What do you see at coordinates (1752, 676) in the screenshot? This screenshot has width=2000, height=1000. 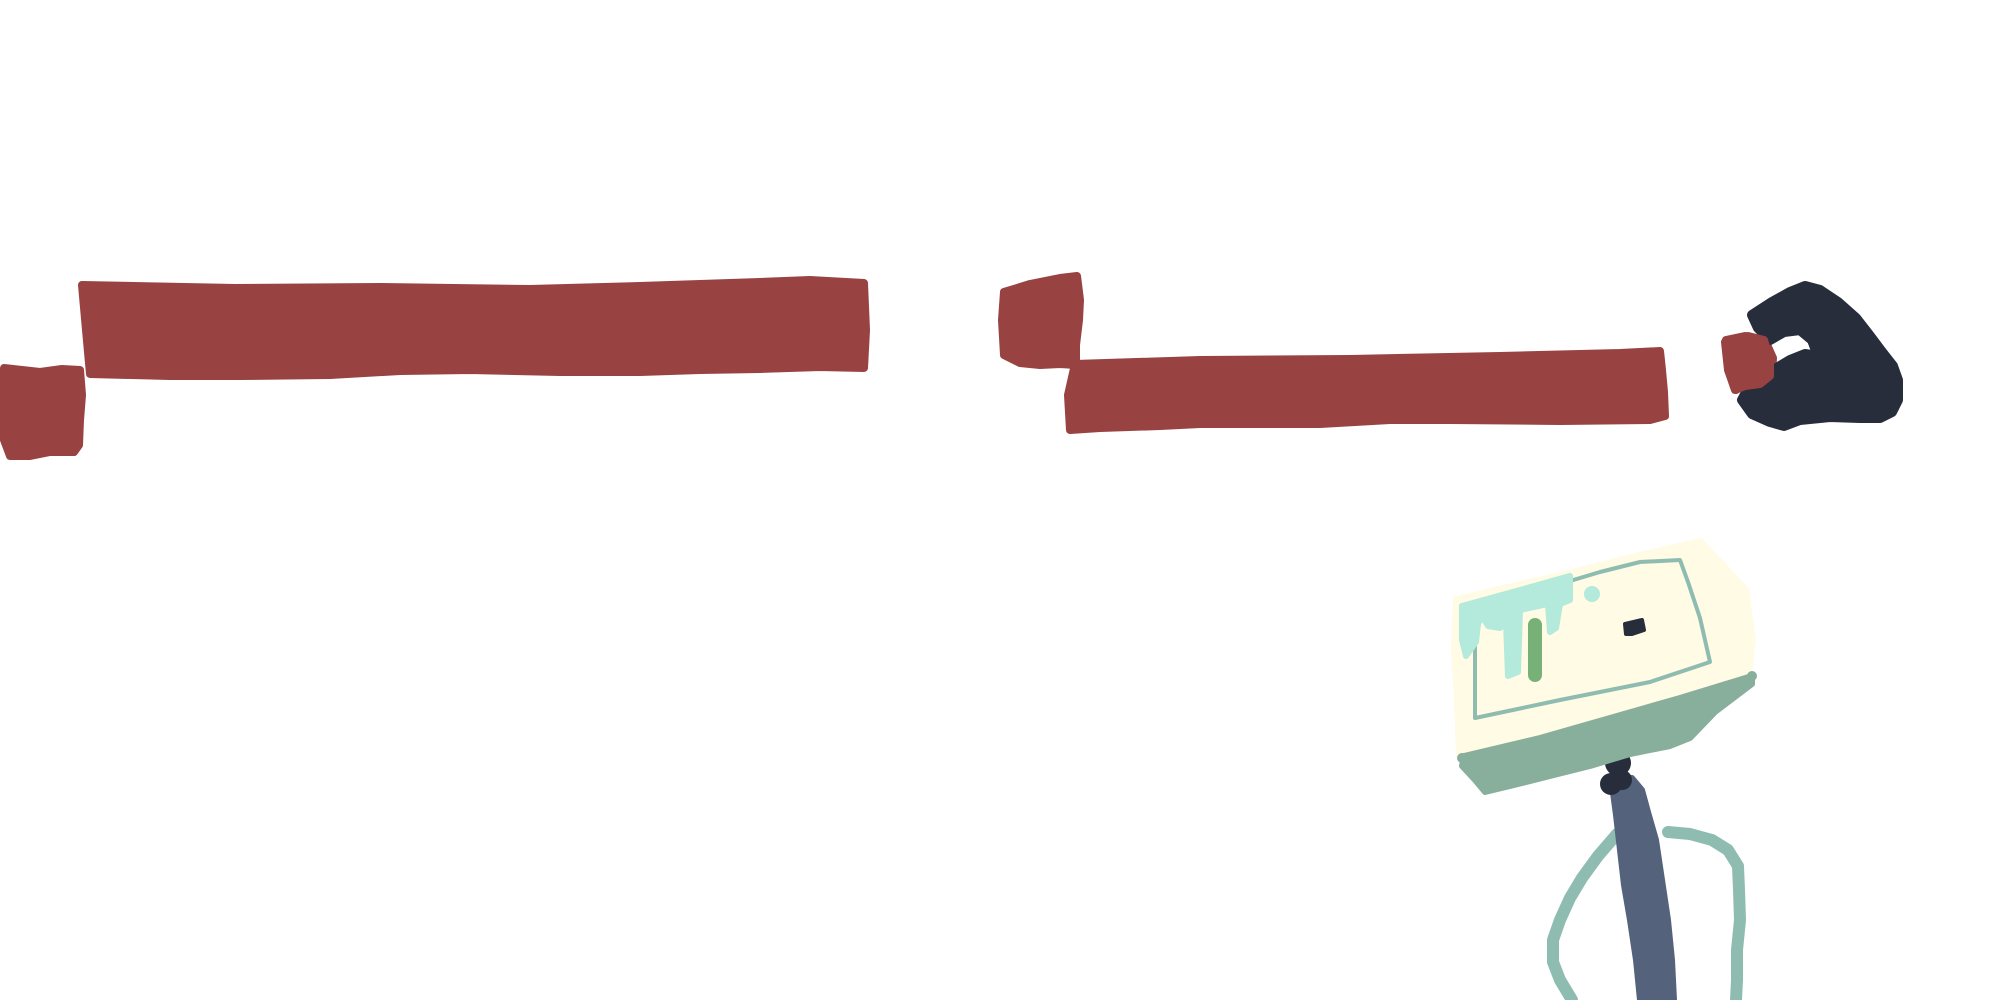 I see `monitor-corner-dot` at bounding box center [1752, 676].